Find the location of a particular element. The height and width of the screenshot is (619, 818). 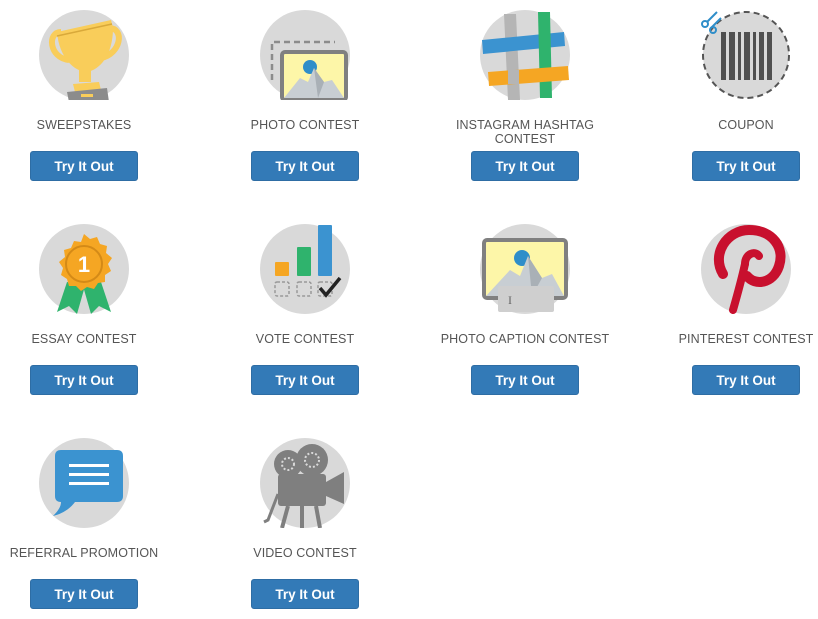

pinterest-icon is located at coordinates (746, 269).